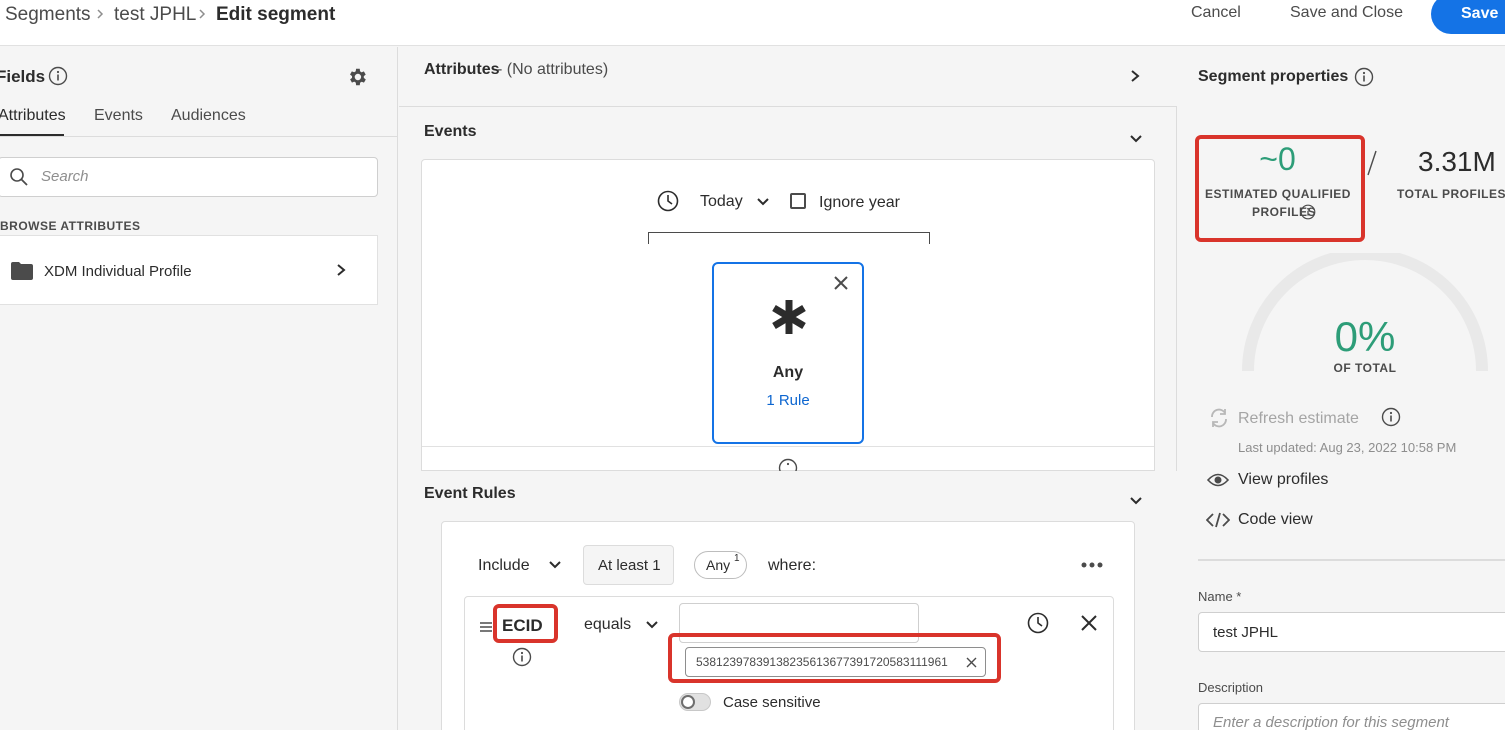 This screenshot has width=1505, height=730. Describe the element at coordinates (1275, 520) in the screenshot. I see `code-view-button: Code view` at that location.